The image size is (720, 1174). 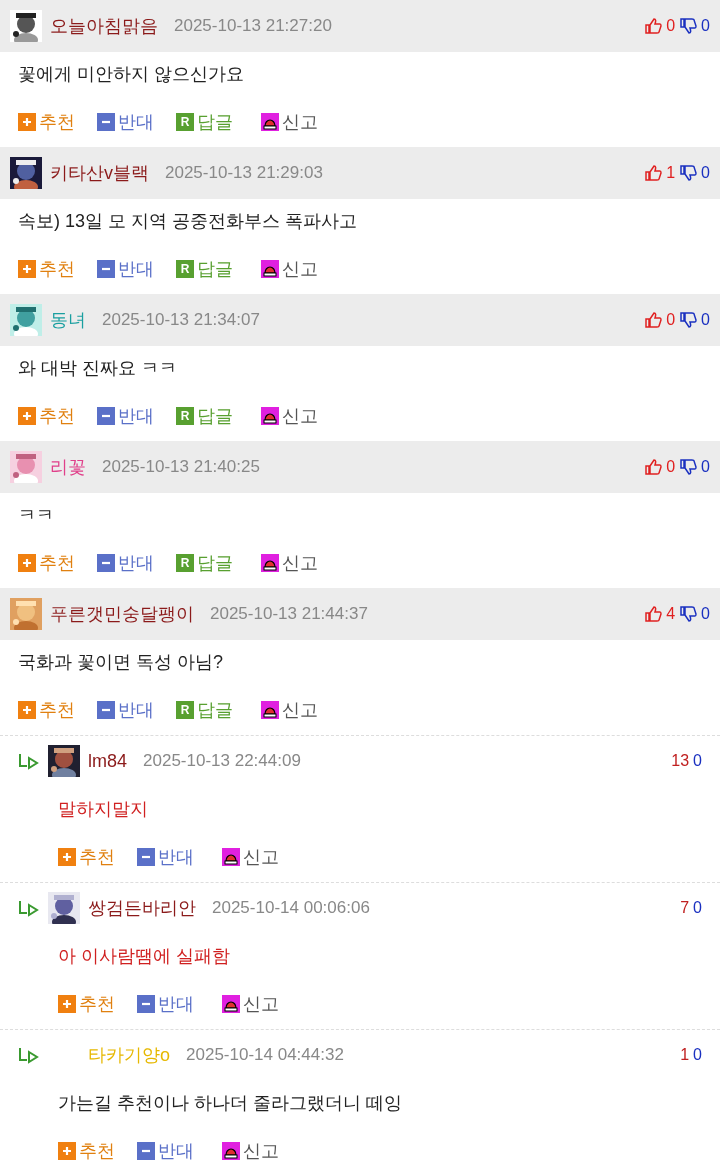 I want to click on comment-date: 2025-10-13 21:27:20, so click(x=253, y=26).